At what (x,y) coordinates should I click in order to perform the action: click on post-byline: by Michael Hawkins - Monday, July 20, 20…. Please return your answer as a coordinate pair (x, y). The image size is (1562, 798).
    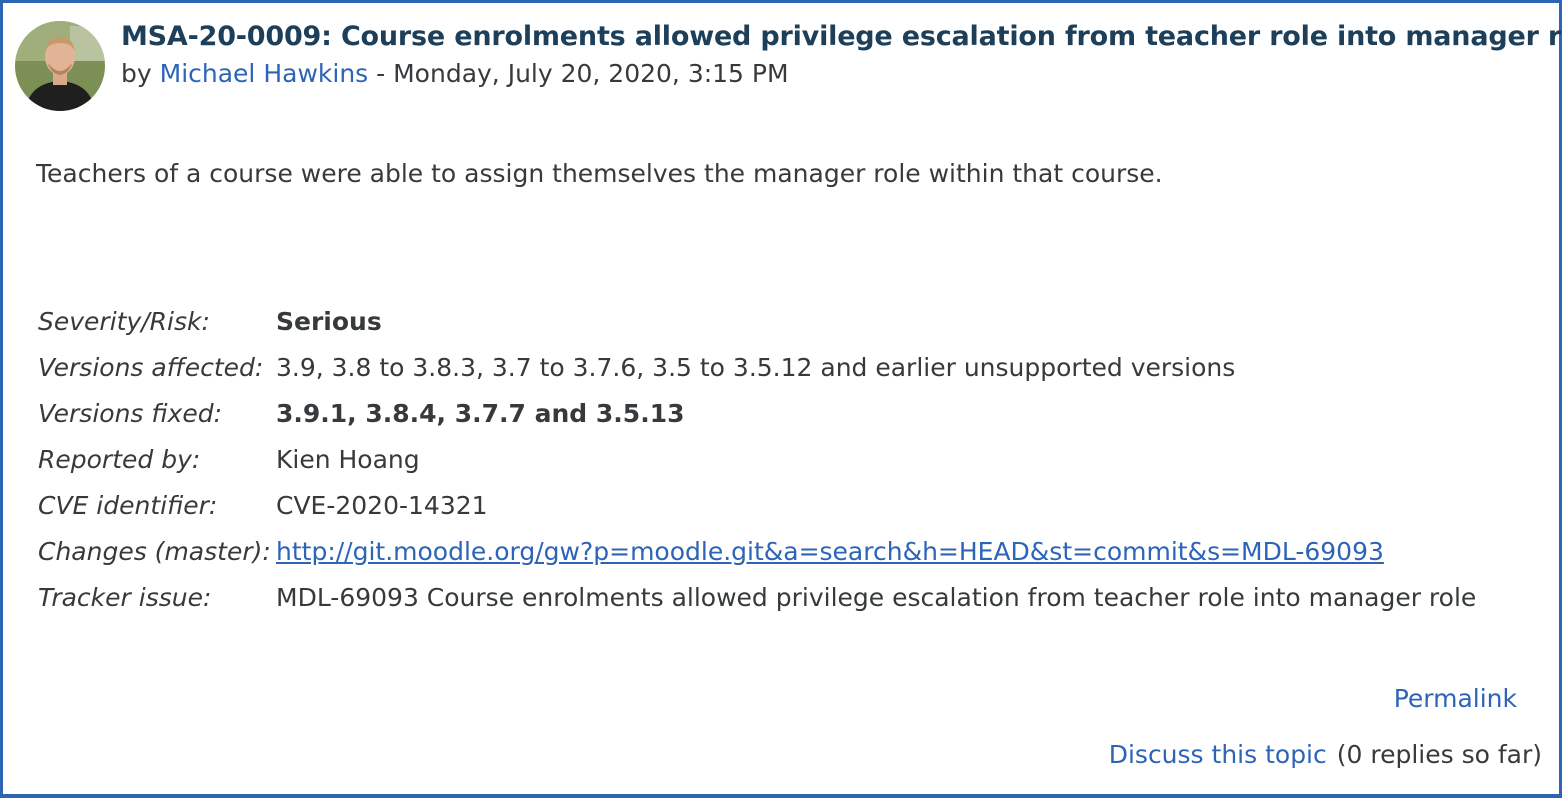
    Looking at the image, I should click on (455, 73).